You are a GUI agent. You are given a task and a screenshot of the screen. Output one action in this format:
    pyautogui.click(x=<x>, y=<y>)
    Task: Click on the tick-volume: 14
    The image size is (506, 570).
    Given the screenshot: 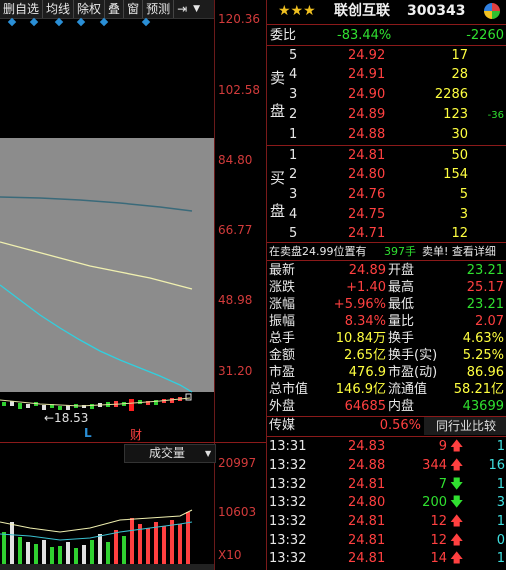 What is the action you would take?
    pyautogui.click(x=438, y=558)
    